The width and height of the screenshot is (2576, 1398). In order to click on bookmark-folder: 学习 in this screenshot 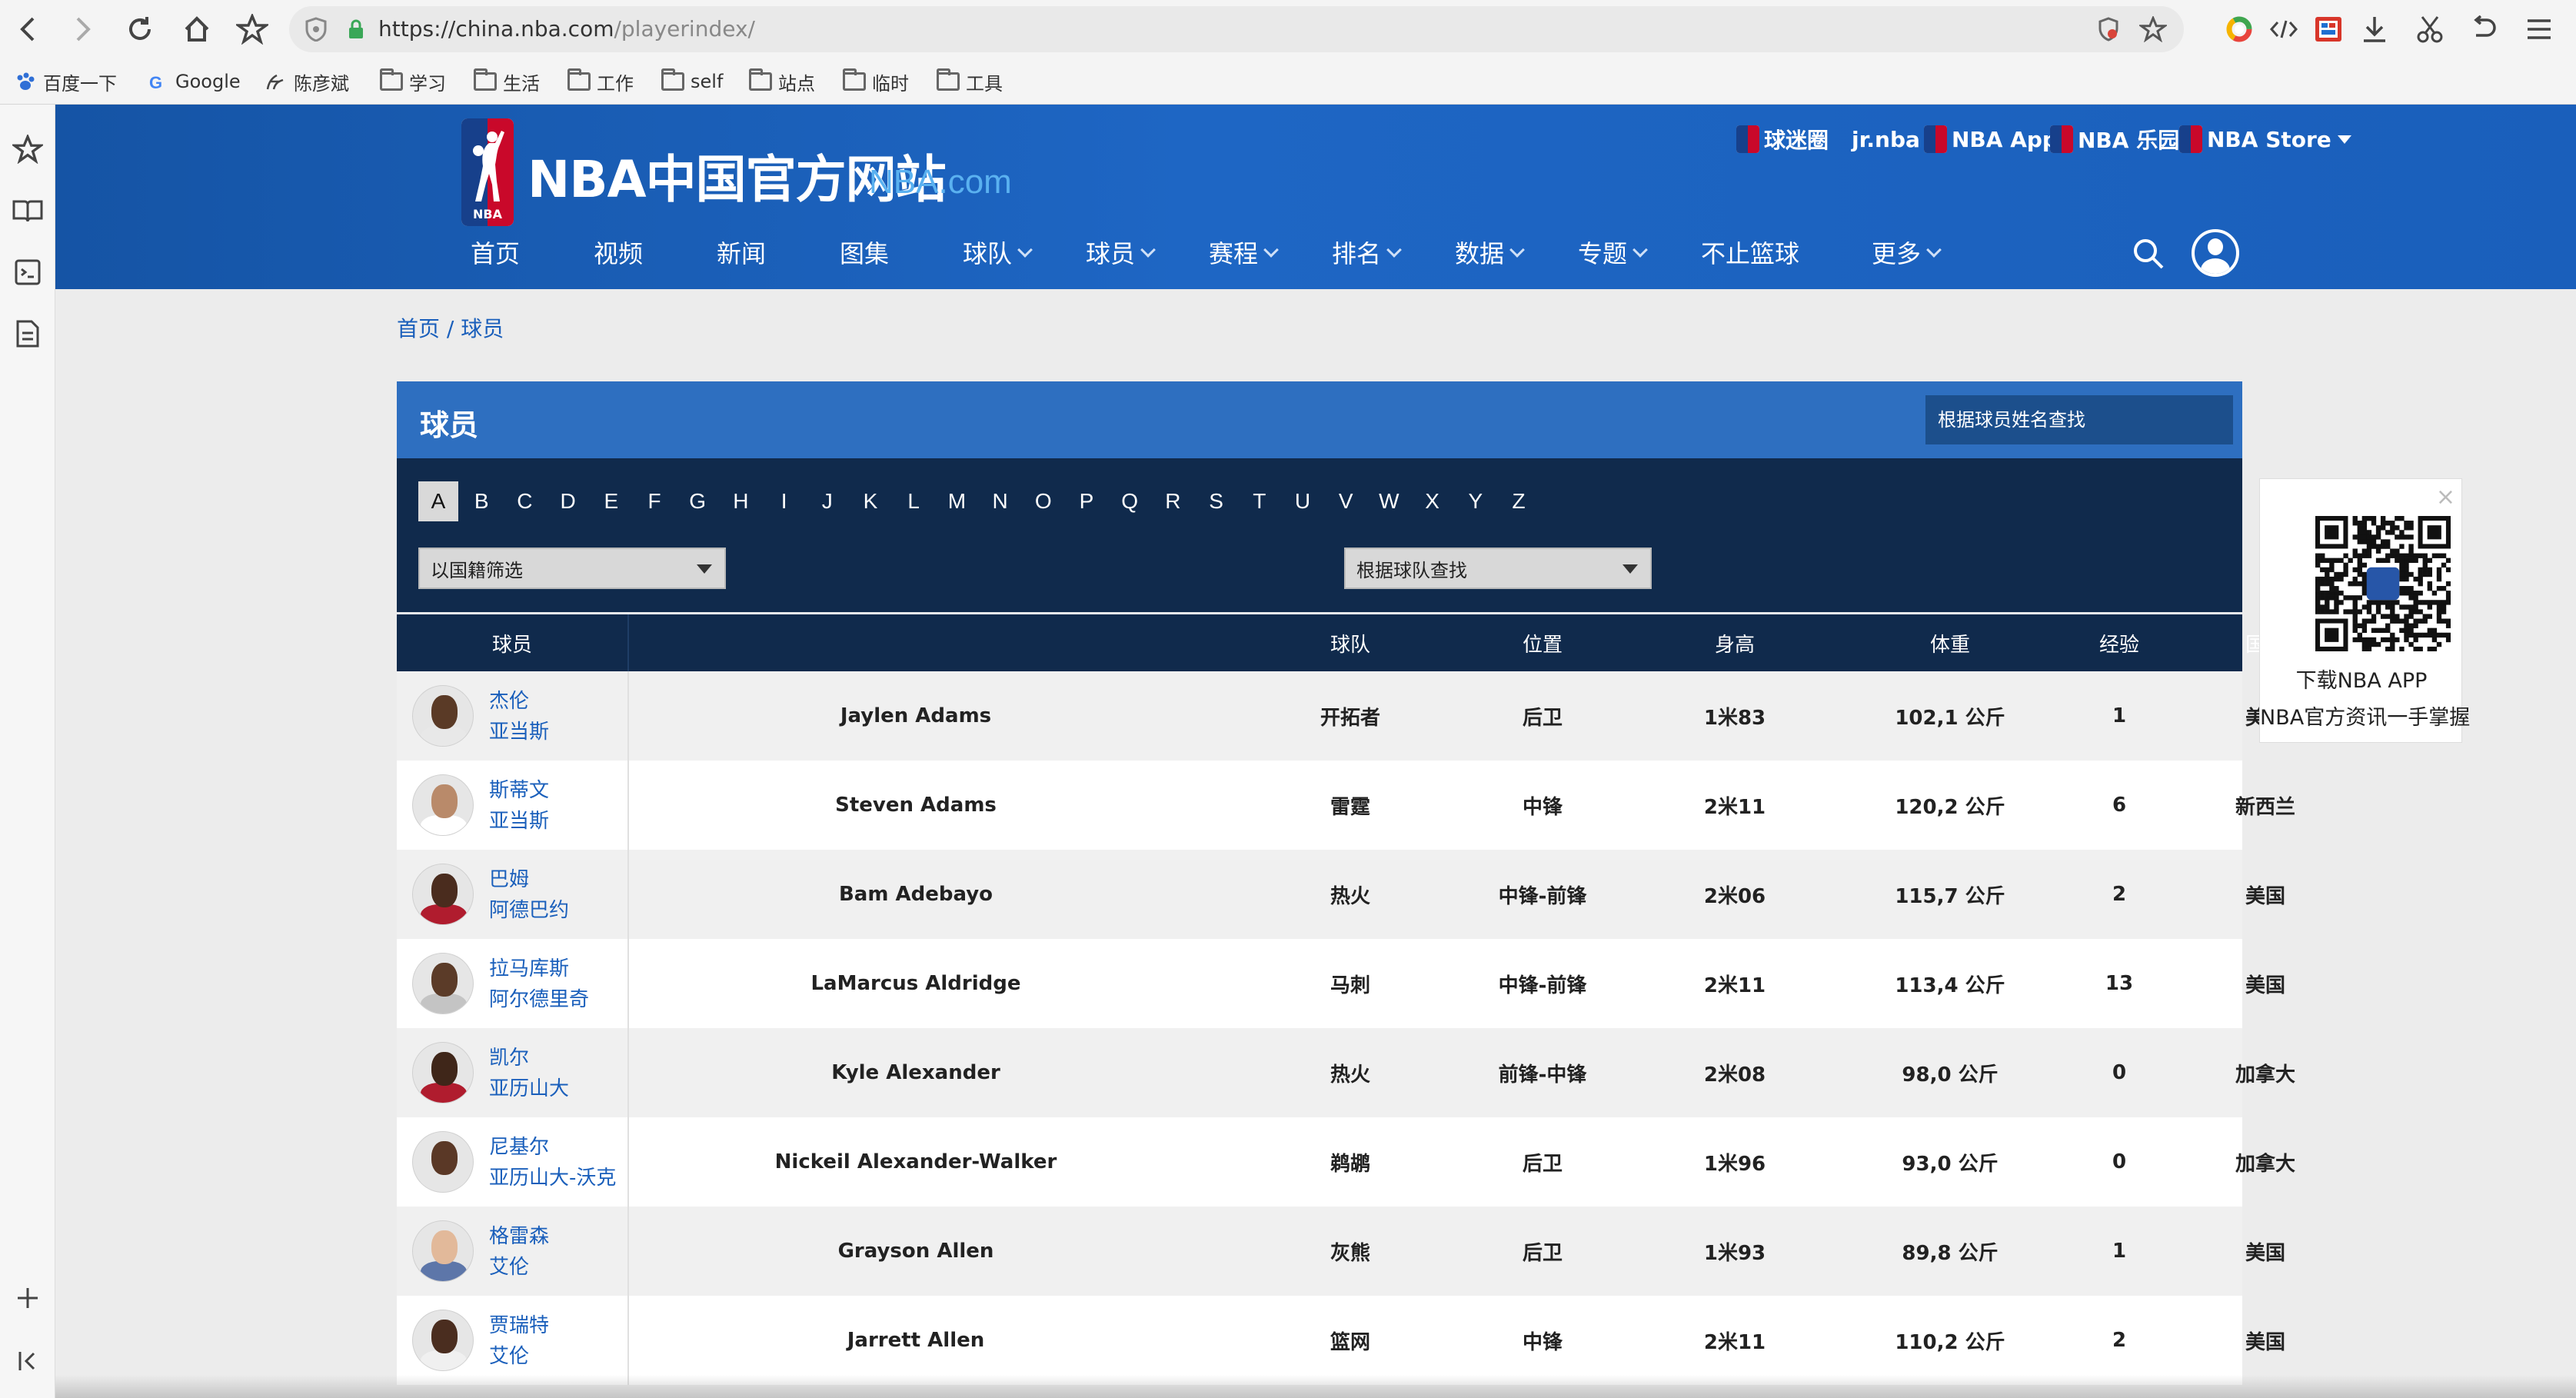, I will do `click(413, 82)`.